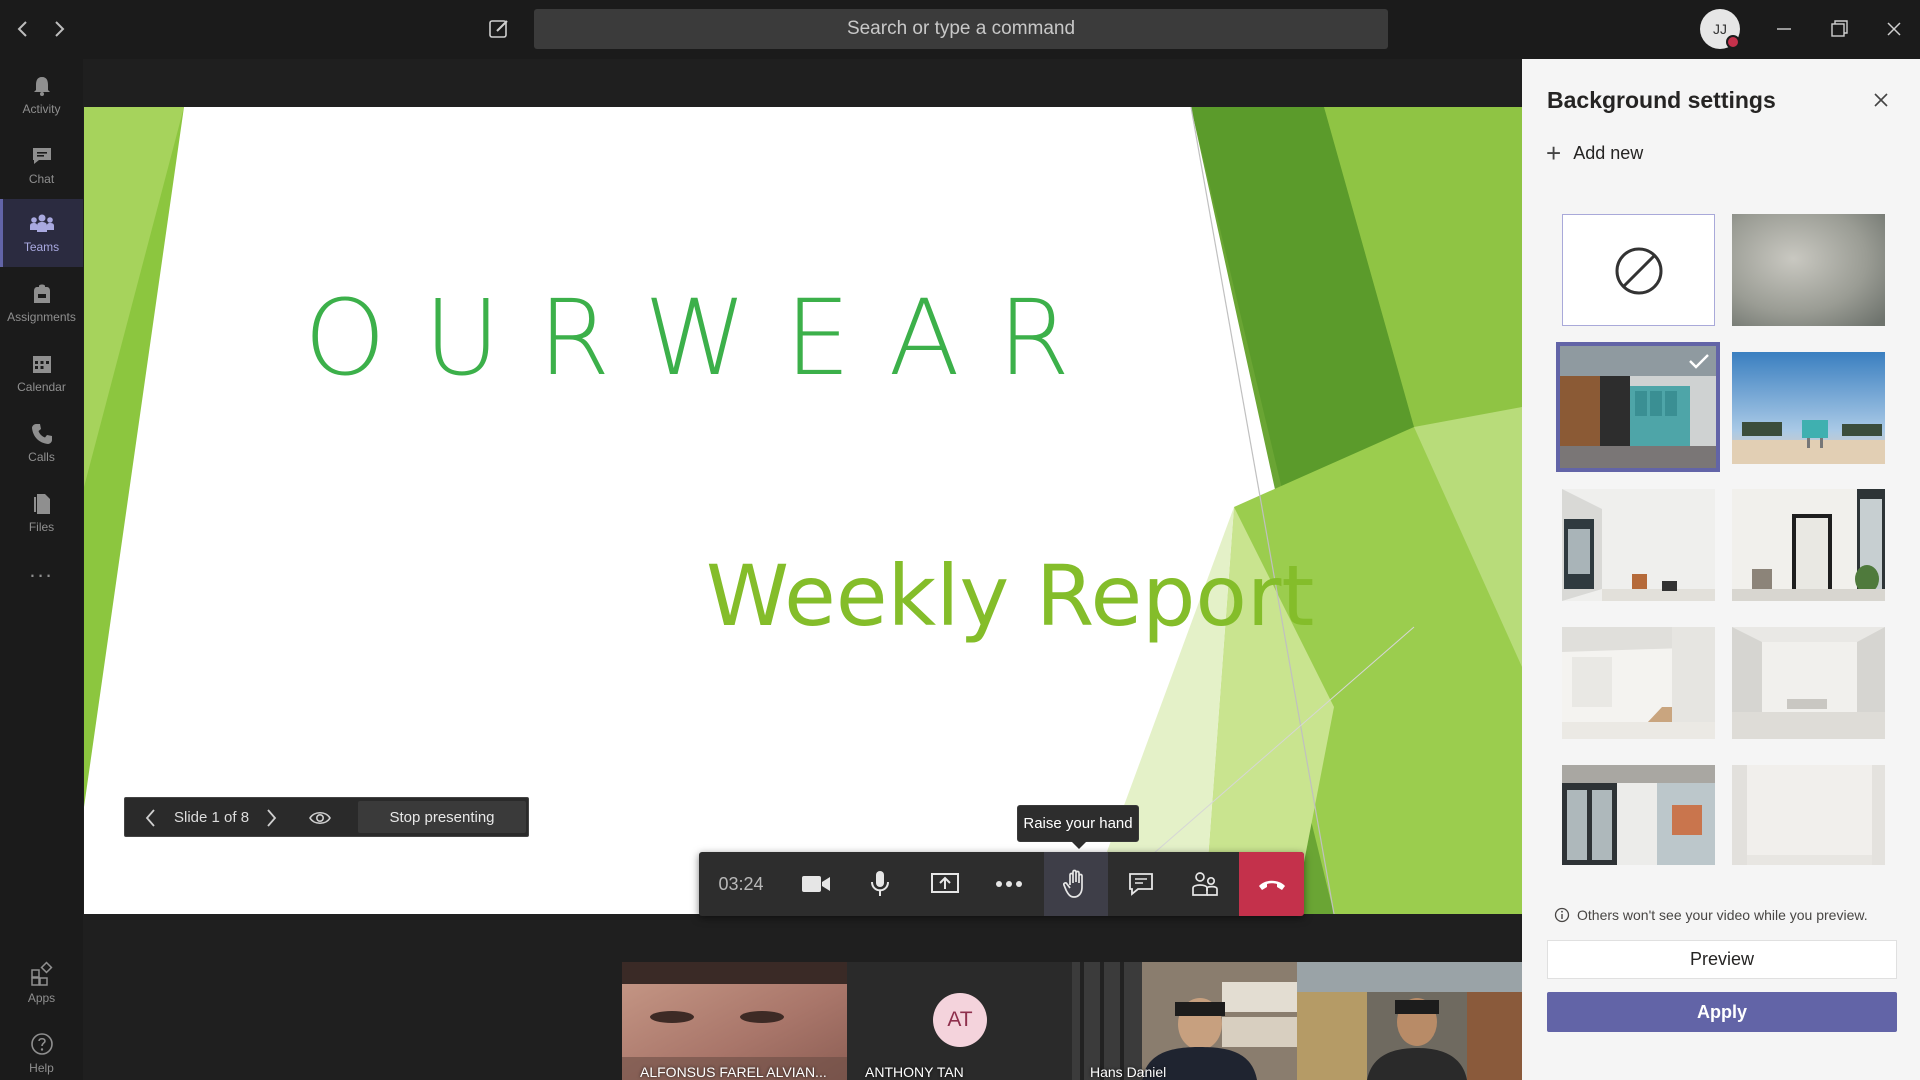  I want to click on files-icon, so click(41, 504).